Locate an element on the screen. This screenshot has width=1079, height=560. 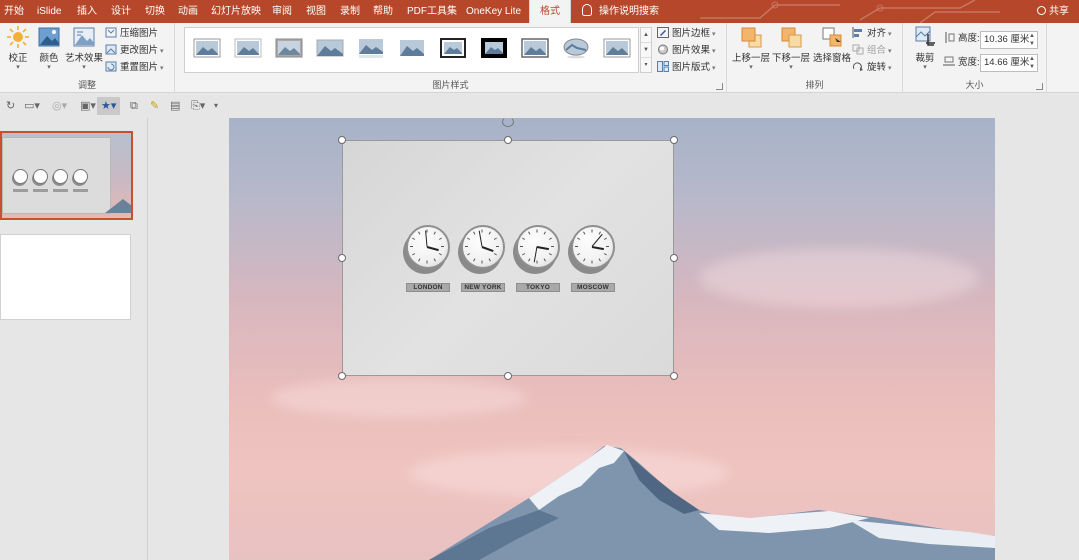
bring-forward-label: 上移一层 is located at coordinates (751, 58).